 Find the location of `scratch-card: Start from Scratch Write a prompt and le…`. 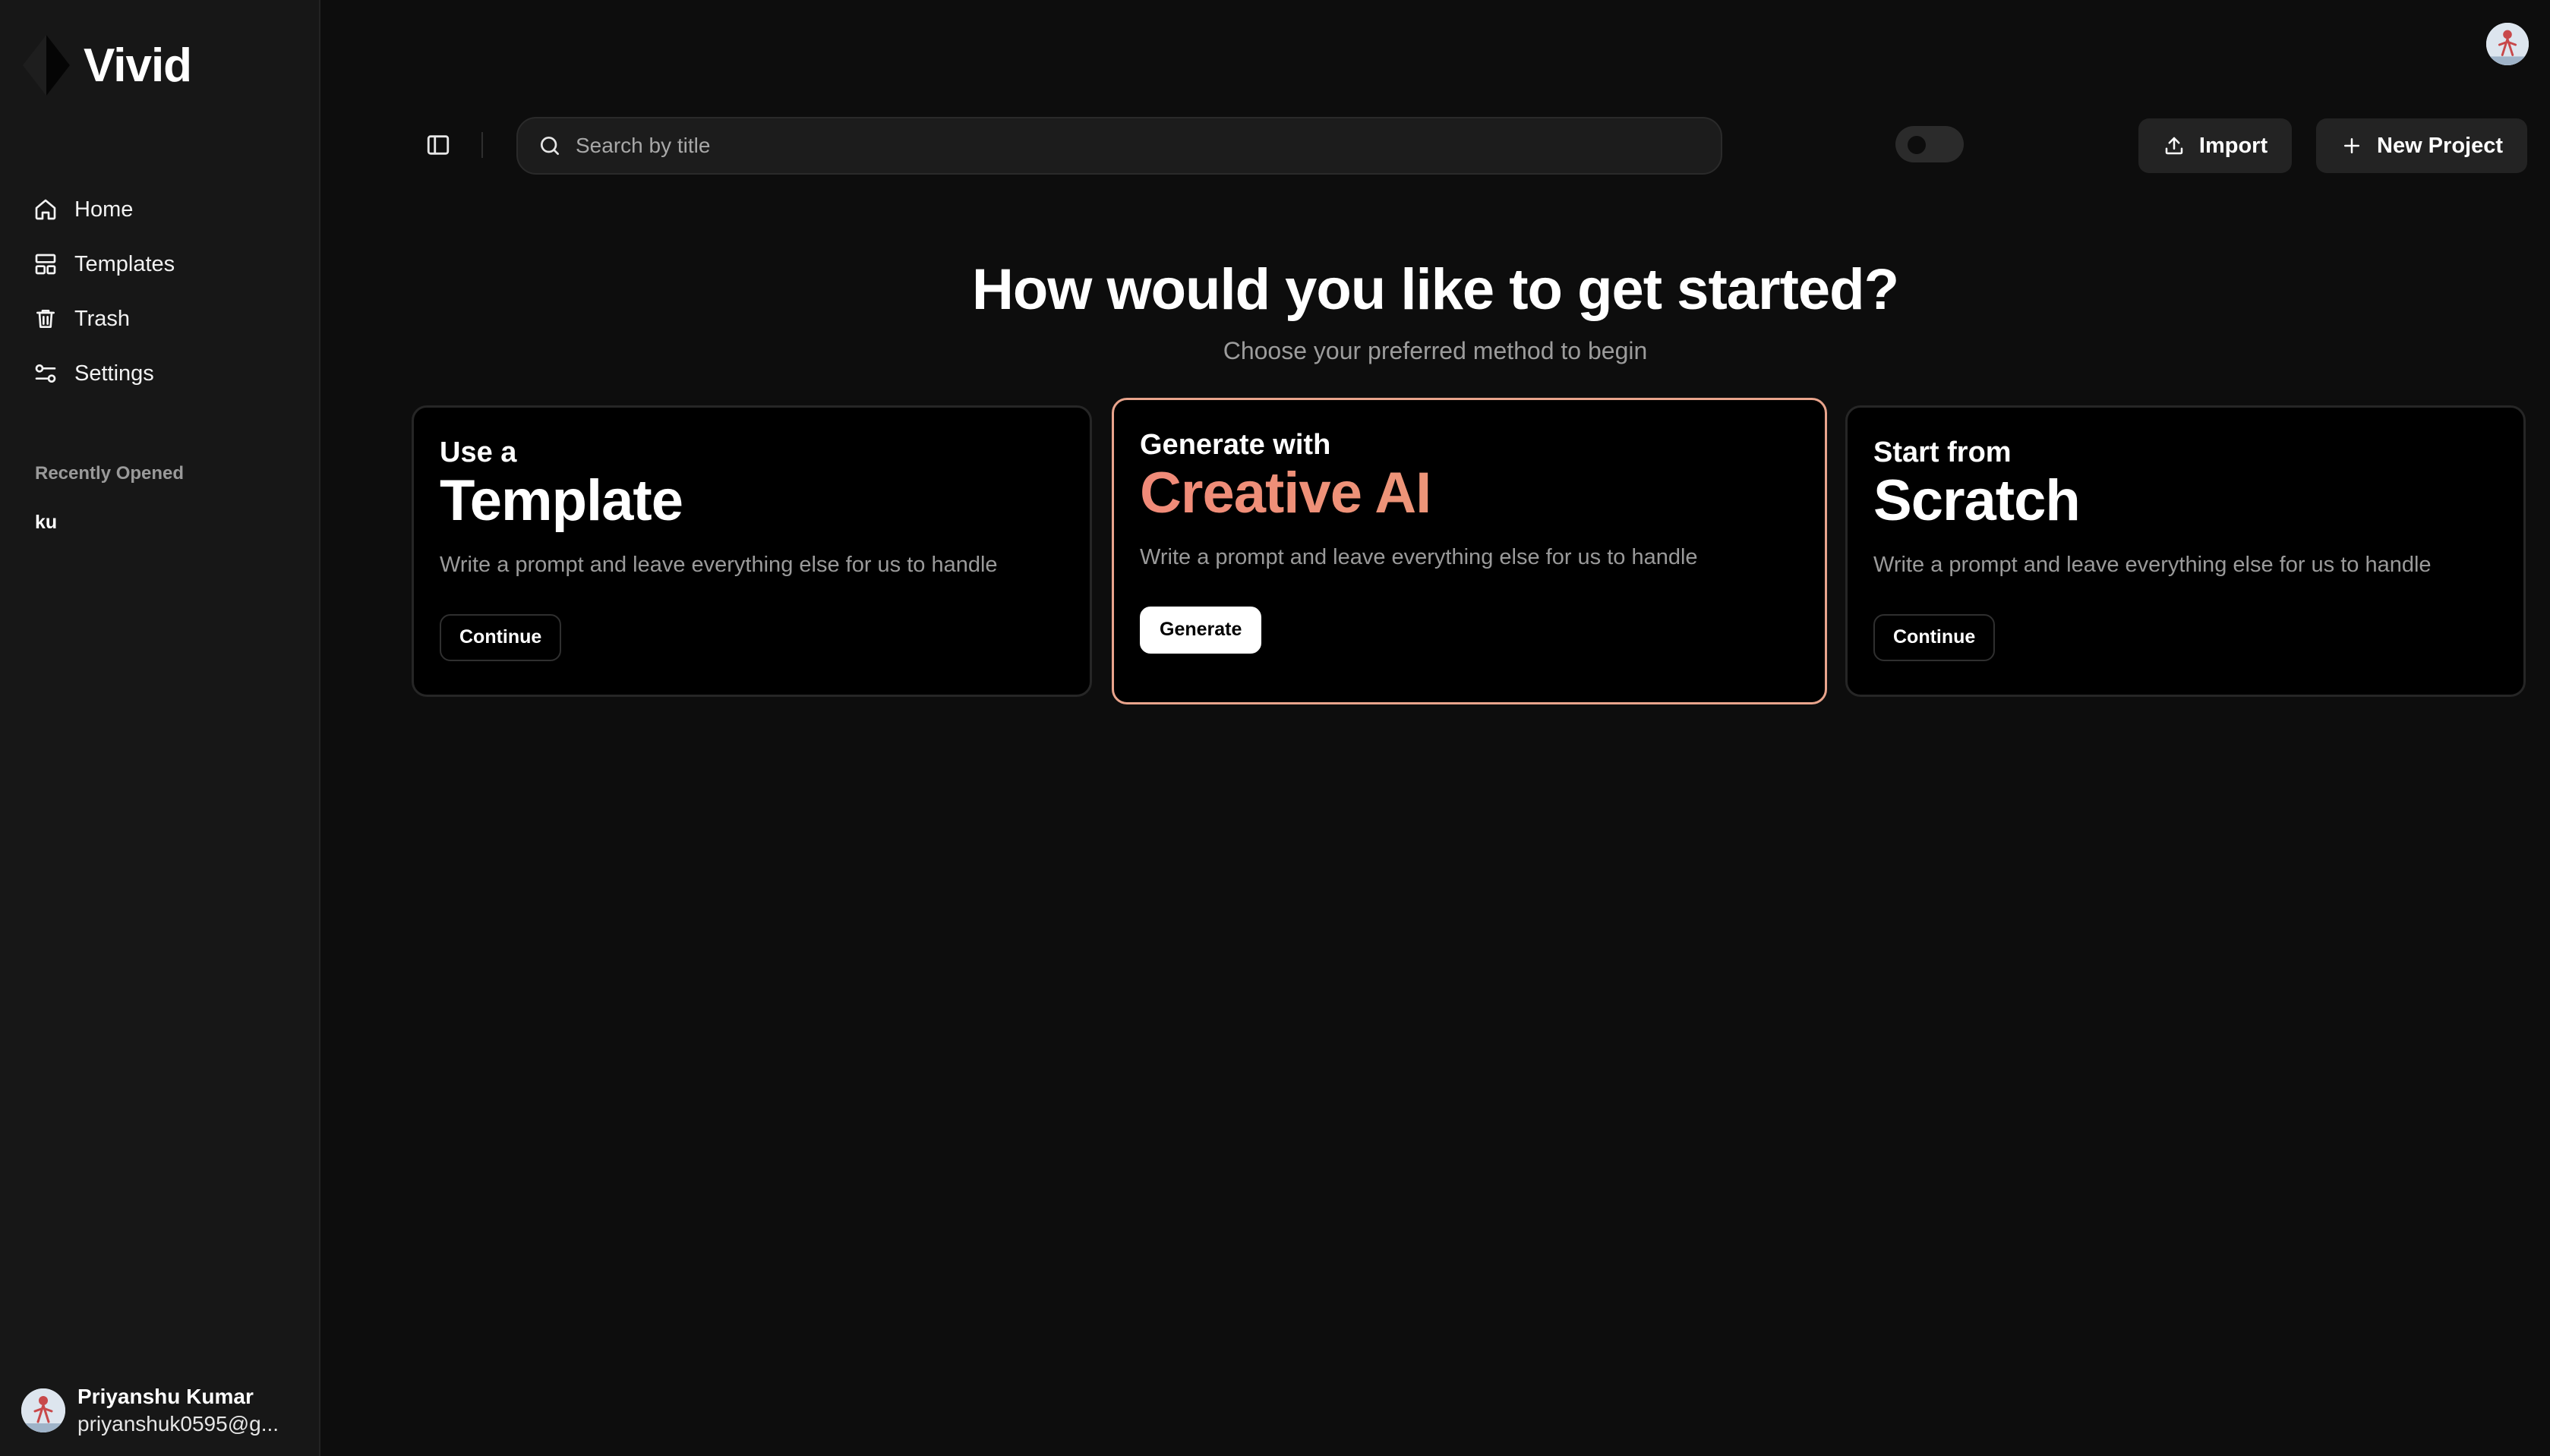

scratch-card: Start from Scratch Write a prompt and le… is located at coordinates (2185, 551).